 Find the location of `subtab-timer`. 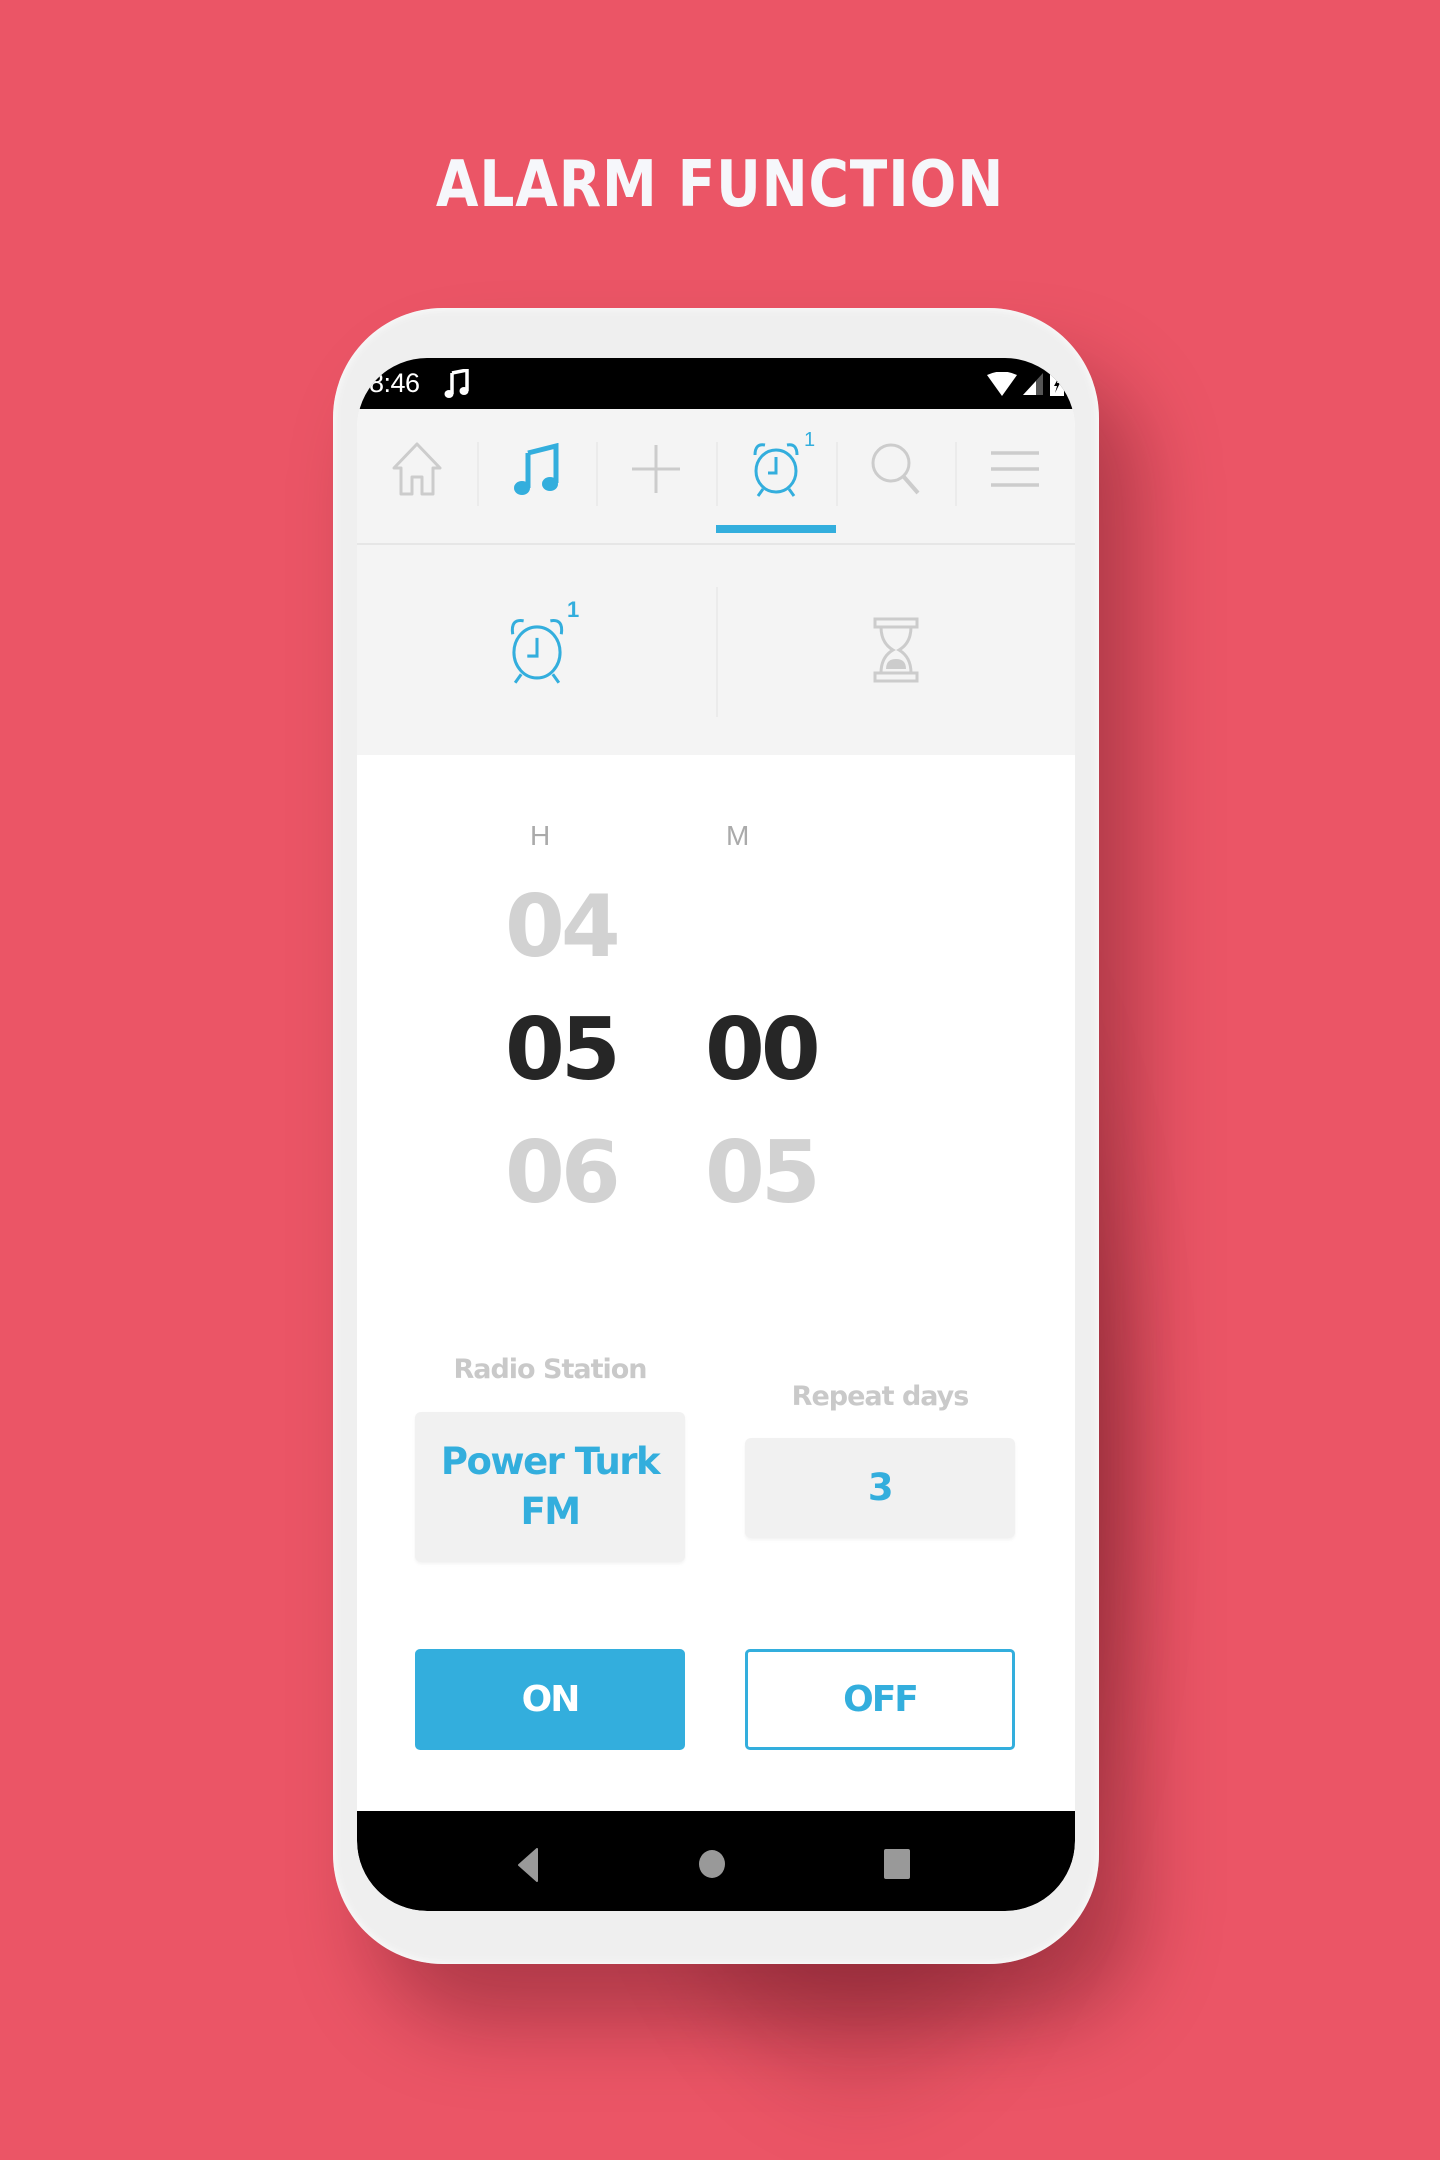

subtab-timer is located at coordinates (895, 650).